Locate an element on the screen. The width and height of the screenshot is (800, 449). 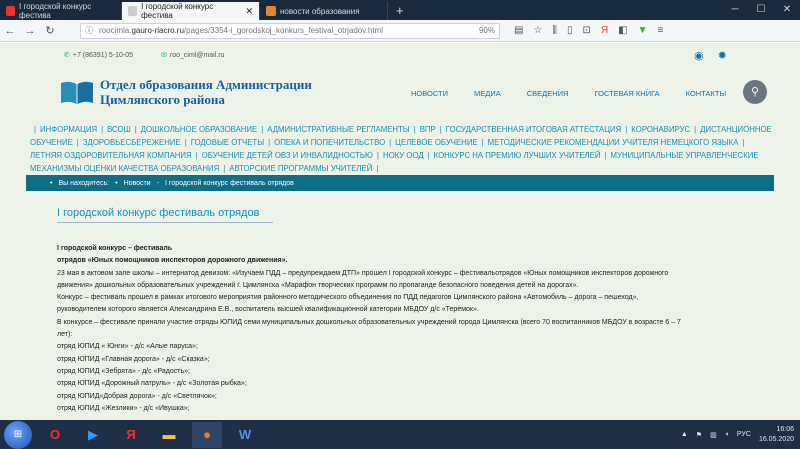
article-line: лет): is located at coordinates (65, 335).